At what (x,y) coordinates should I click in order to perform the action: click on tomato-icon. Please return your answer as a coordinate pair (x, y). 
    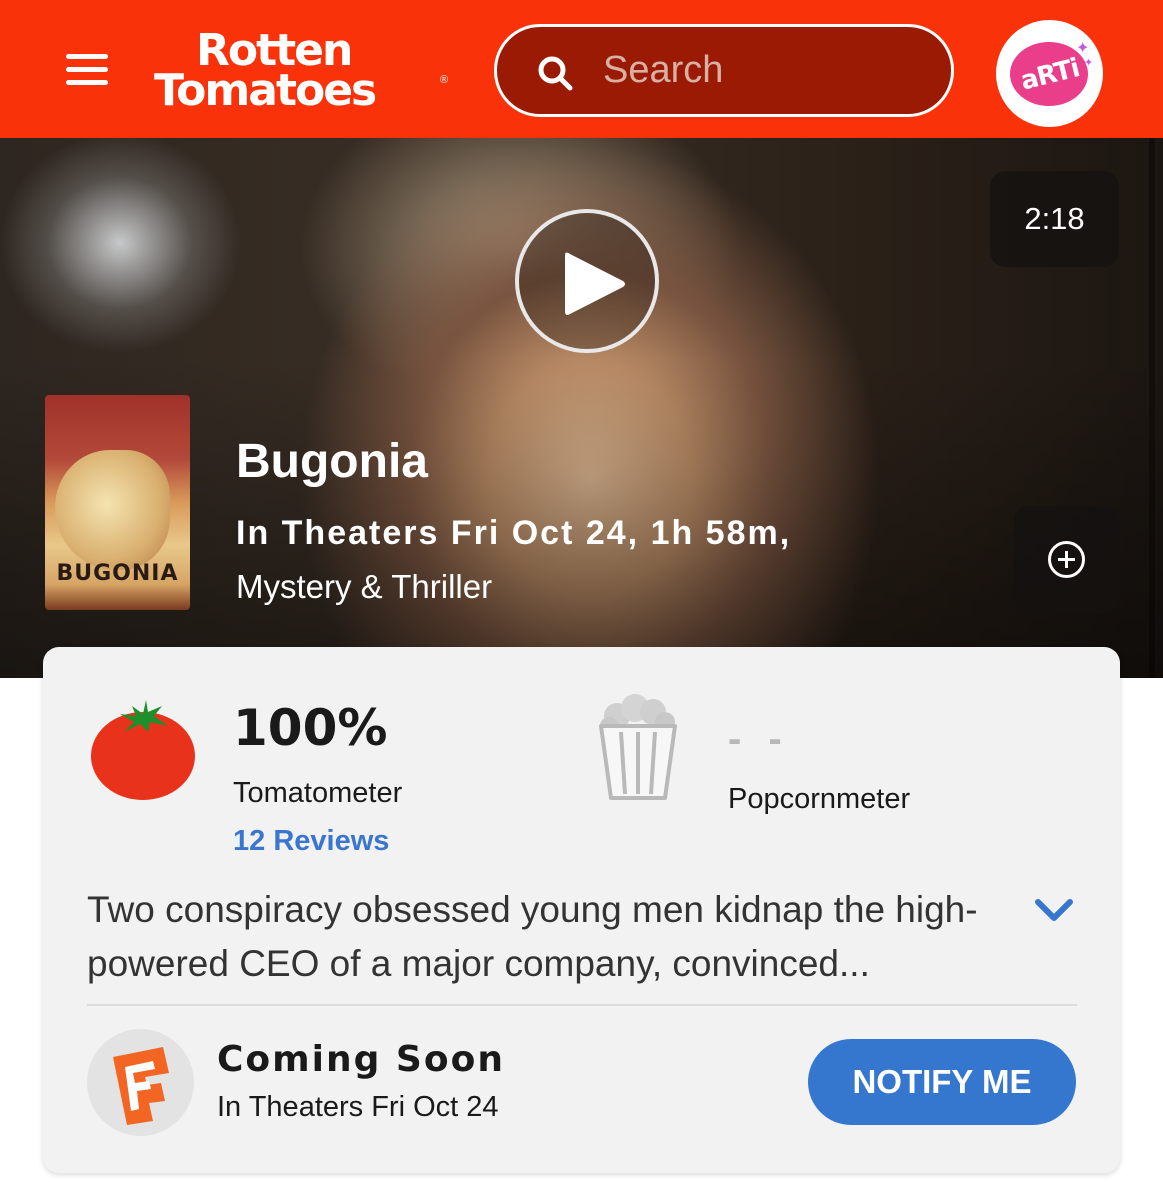
    Looking at the image, I should click on (143, 750).